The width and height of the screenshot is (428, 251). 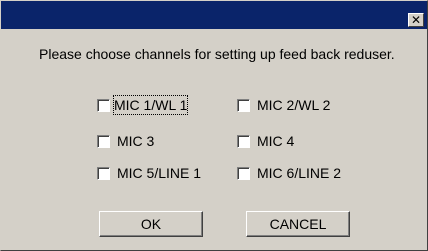 What do you see at coordinates (275, 141) in the screenshot?
I see `checkbox-label-mic4: MIC 4` at bounding box center [275, 141].